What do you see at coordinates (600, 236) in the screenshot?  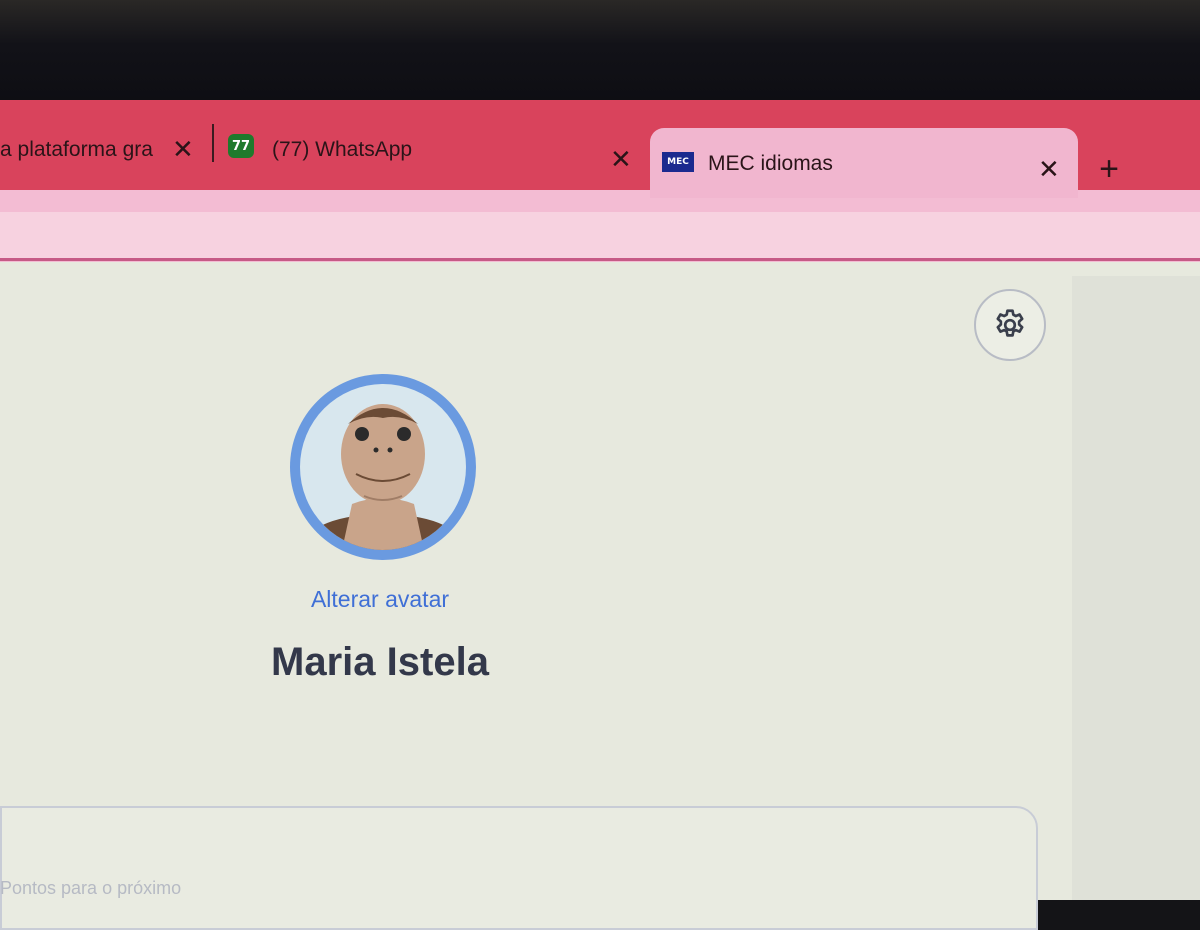 I see `address-bar` at bounding box center [600, 236].